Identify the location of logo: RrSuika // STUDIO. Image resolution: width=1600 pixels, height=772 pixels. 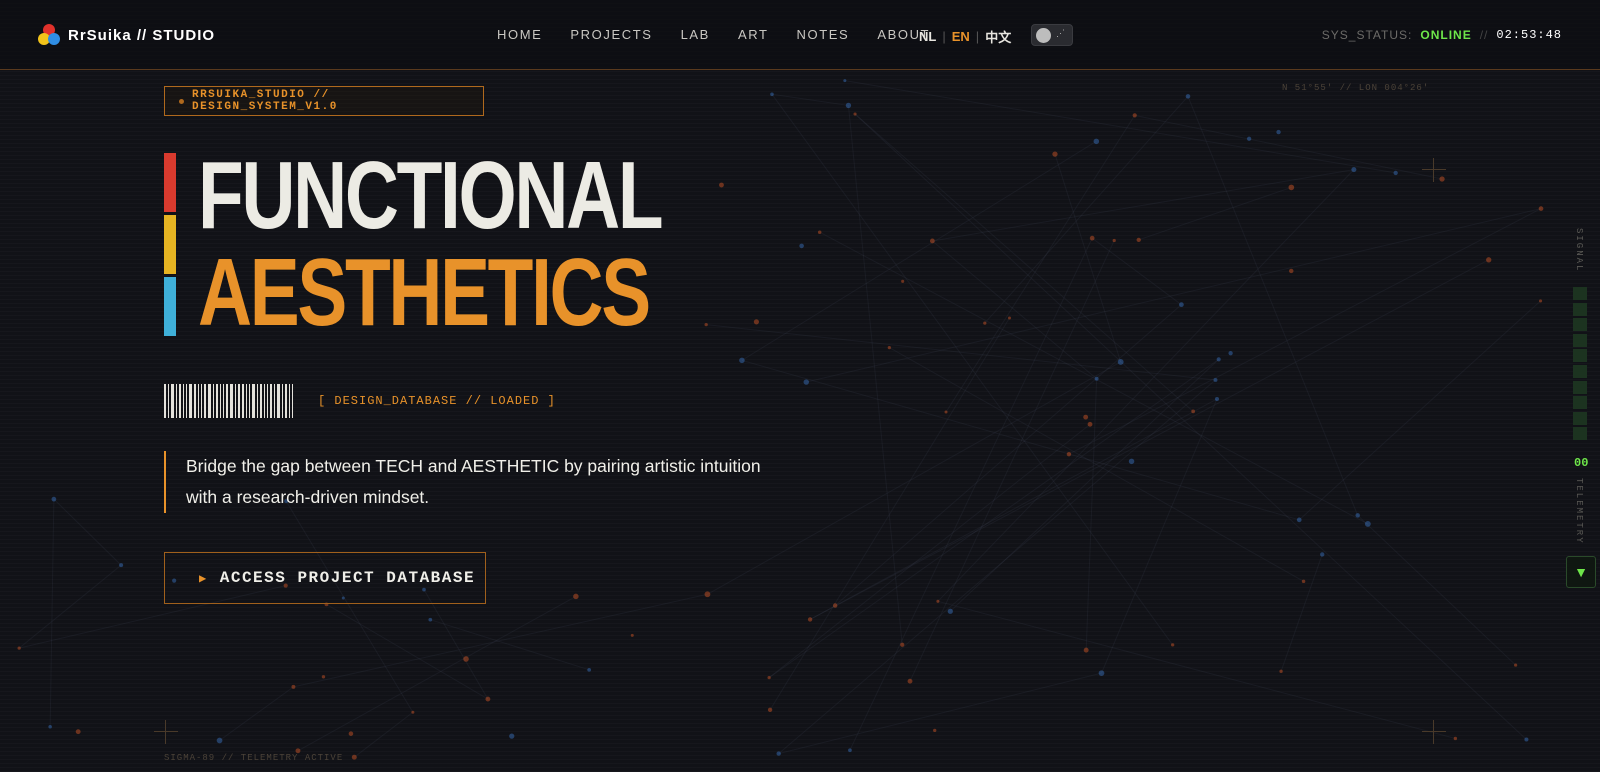
(126, 35).